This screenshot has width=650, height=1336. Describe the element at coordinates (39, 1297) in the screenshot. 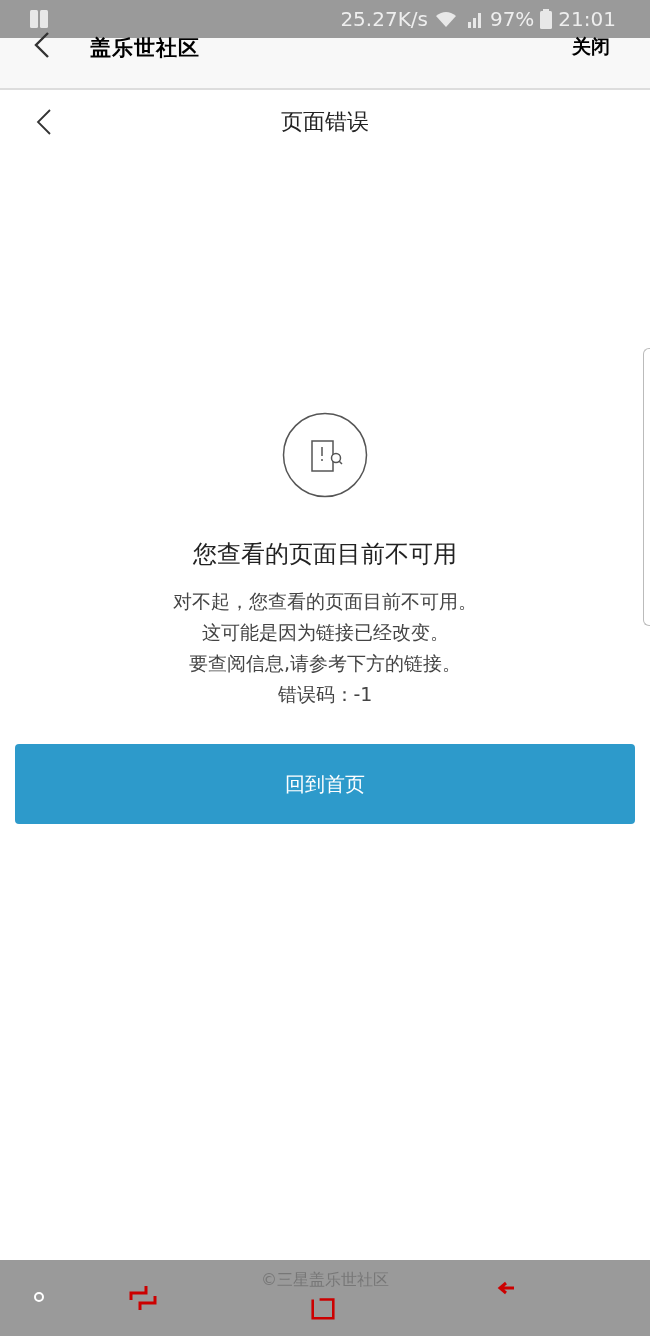

I see `dot-icon` at that location.